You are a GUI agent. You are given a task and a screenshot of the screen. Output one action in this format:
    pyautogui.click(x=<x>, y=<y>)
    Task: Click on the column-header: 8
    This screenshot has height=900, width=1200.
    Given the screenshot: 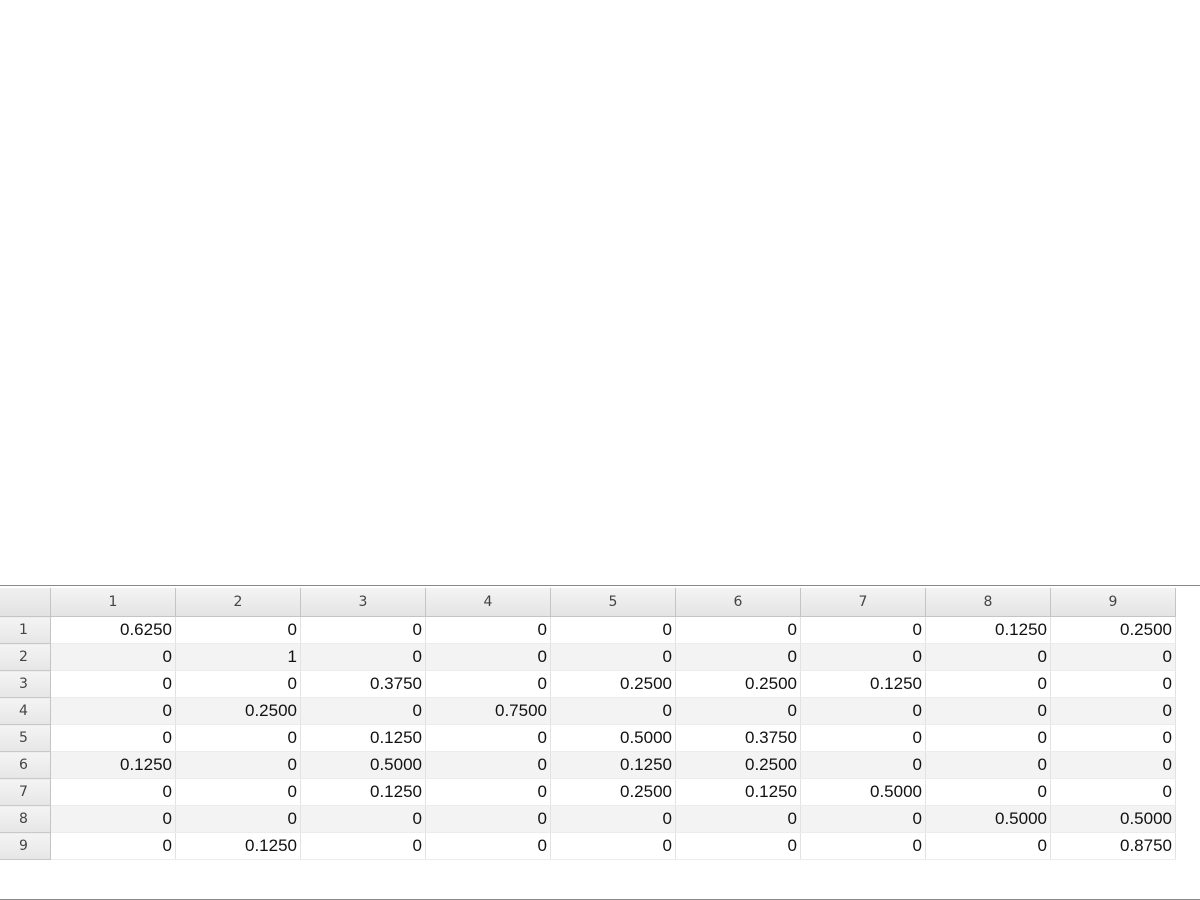 What is the action you would take?
    pyautogui.click(x=988, y=602)
    